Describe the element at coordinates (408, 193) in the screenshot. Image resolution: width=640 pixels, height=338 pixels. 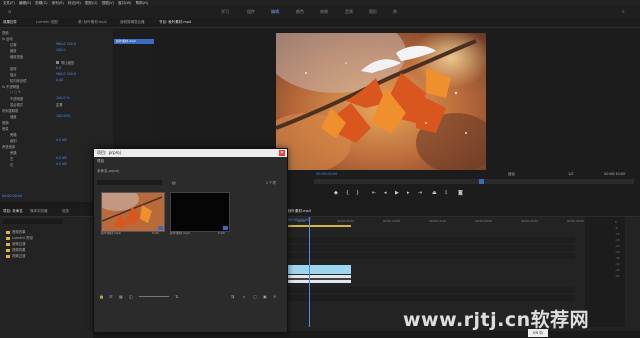
I see `step-forward-icon: ▸` at that location.